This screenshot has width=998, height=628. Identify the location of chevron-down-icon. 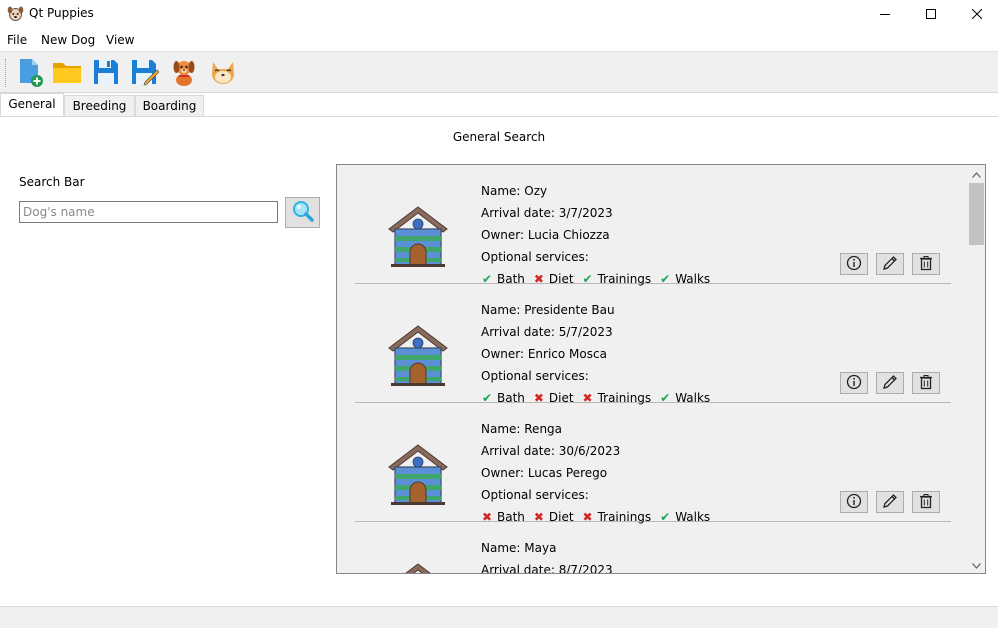
(976, 565).